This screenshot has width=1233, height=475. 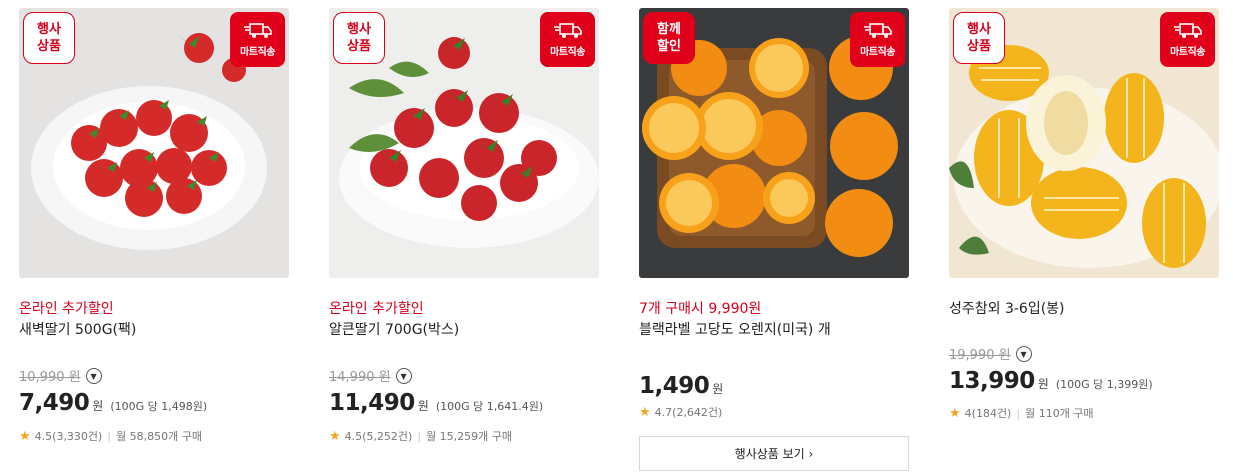 What do you see at coordinates (77, 329) in the screenshot?
I see `product-name: 새벽딸기 500G(팩)` at bounding box center [77, 329].